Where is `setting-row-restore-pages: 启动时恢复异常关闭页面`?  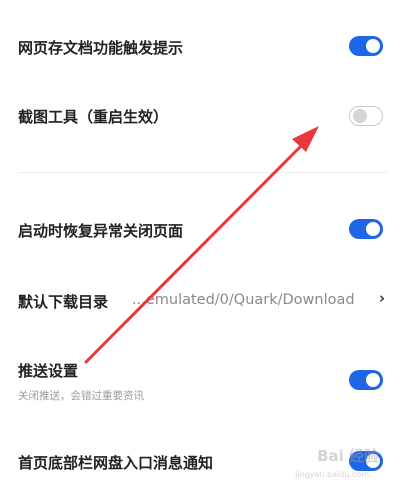
setting-row-restore-pages: 启动时恢复异常关闭页面 is located at coordinates (202, 230).